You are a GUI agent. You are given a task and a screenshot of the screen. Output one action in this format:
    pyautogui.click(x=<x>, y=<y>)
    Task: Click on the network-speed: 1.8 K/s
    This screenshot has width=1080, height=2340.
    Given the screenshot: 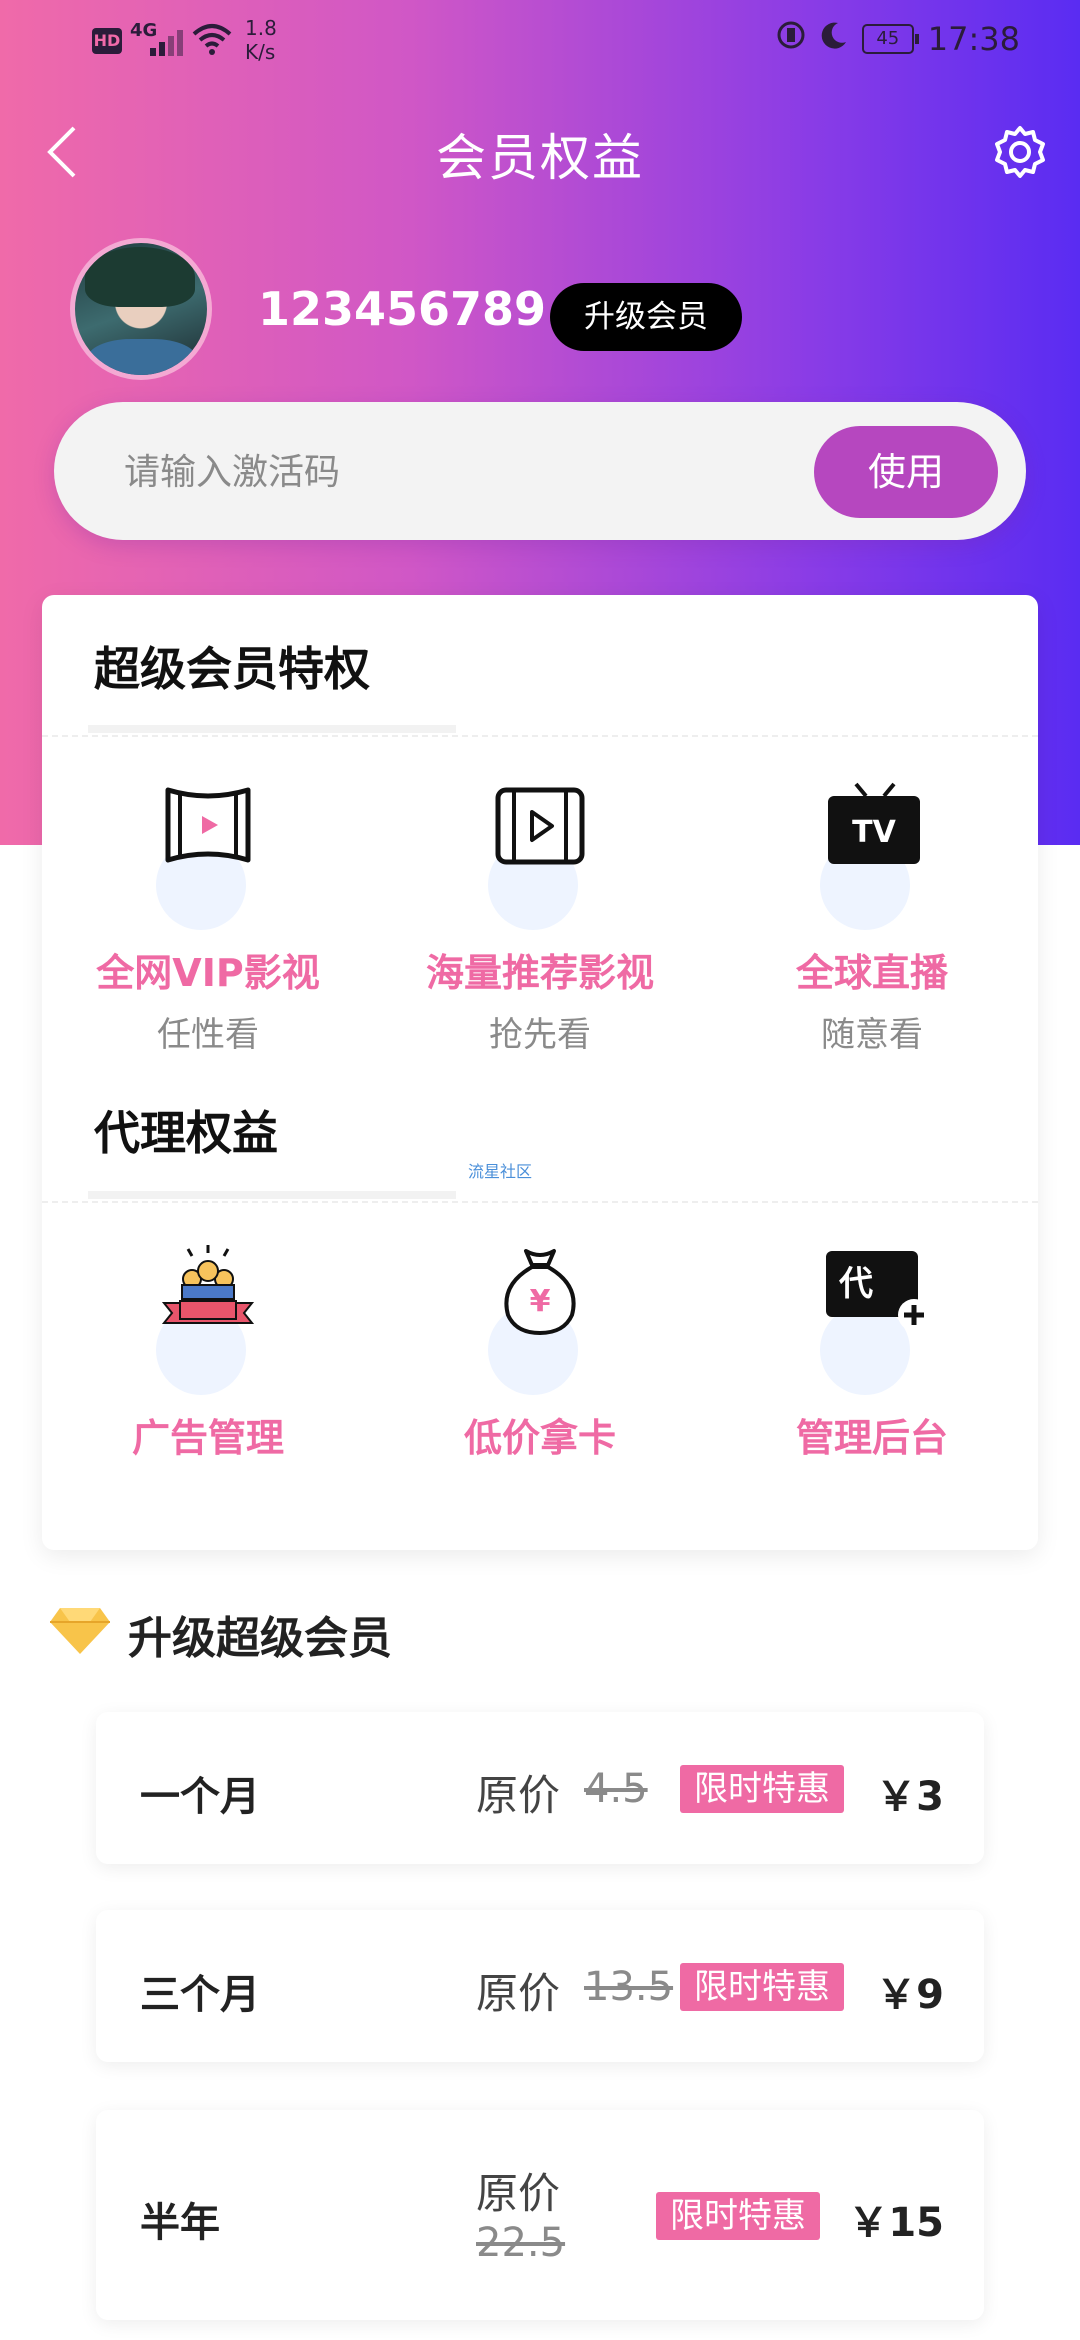 What is the action you would take?
    pyautogui.click(x=261, y=40)
    